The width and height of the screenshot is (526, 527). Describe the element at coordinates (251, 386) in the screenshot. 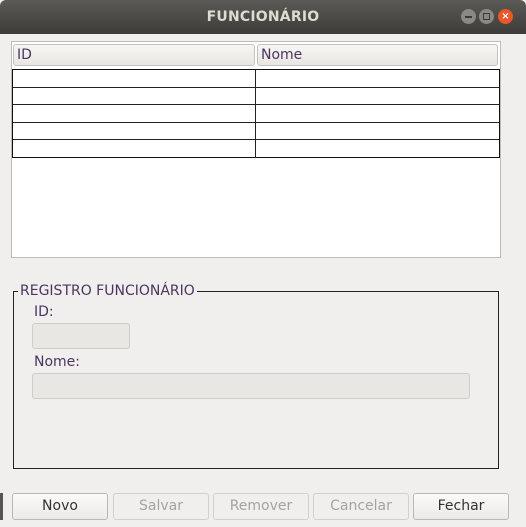

I see `nome-field` at that location.